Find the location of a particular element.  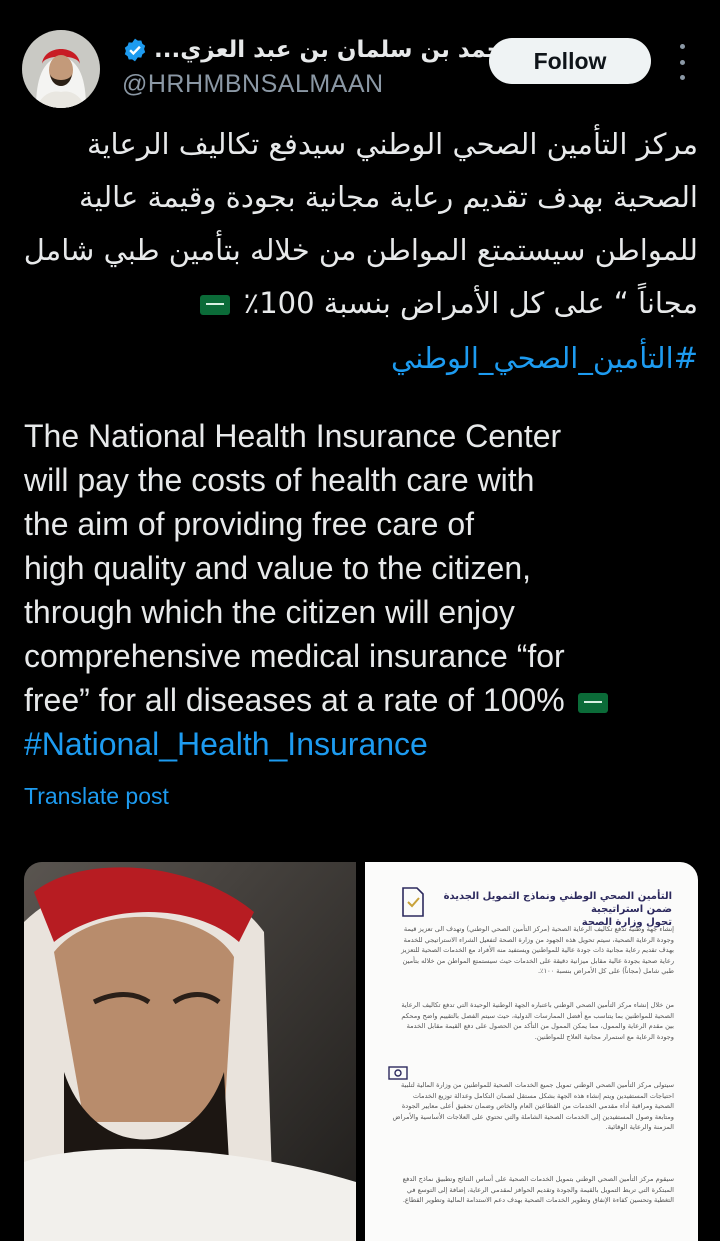

verified-badge-icon is located at coordinates (135, 50).